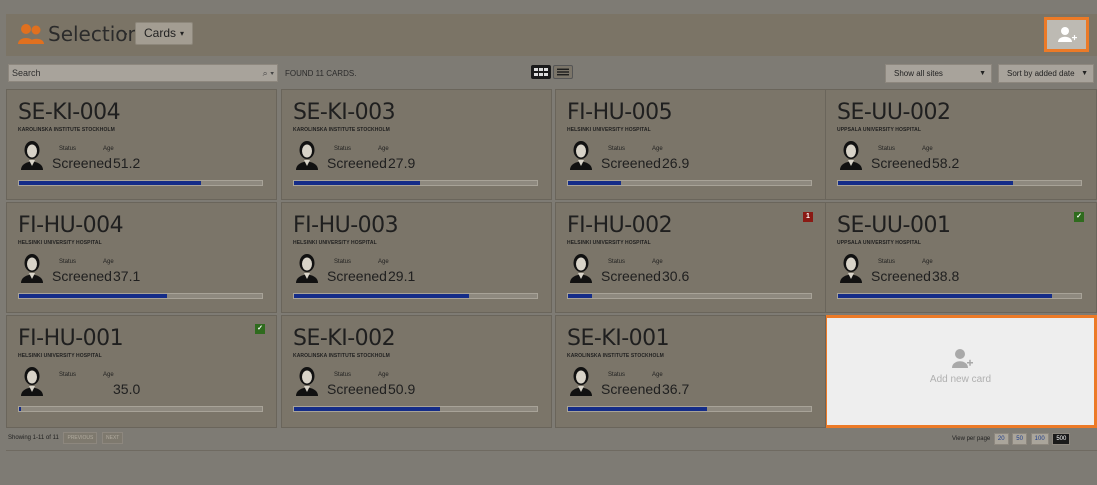  Describe the element at coordinates (402, 276) in the screenshot. I see `age-value: 29.1` at that location.